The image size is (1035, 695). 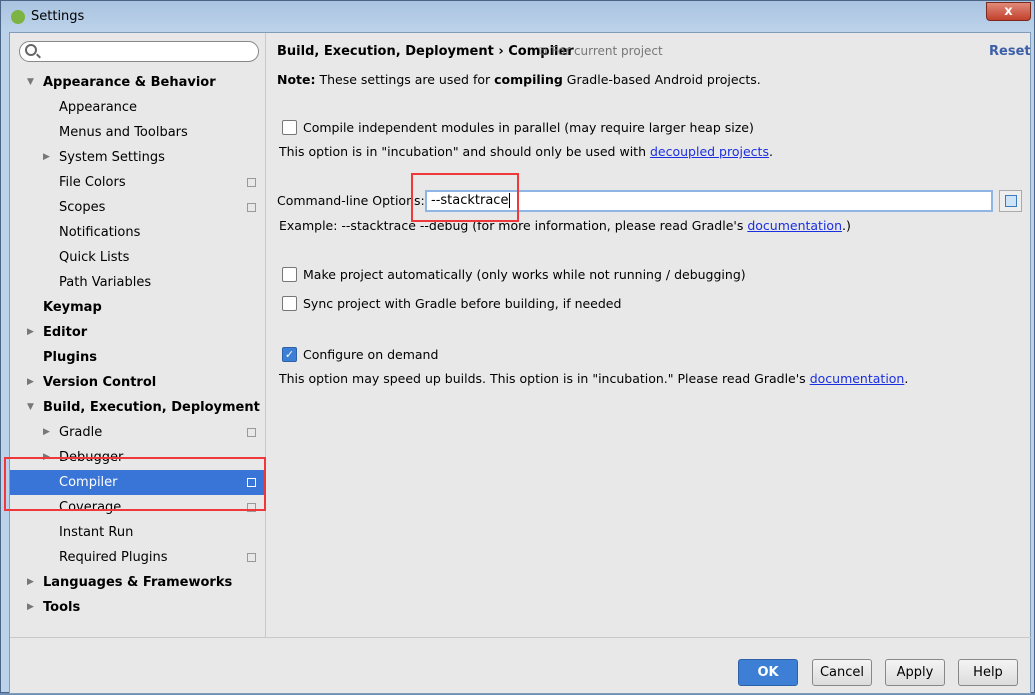 I want to click on search-icon, so click(x=31, y=50).